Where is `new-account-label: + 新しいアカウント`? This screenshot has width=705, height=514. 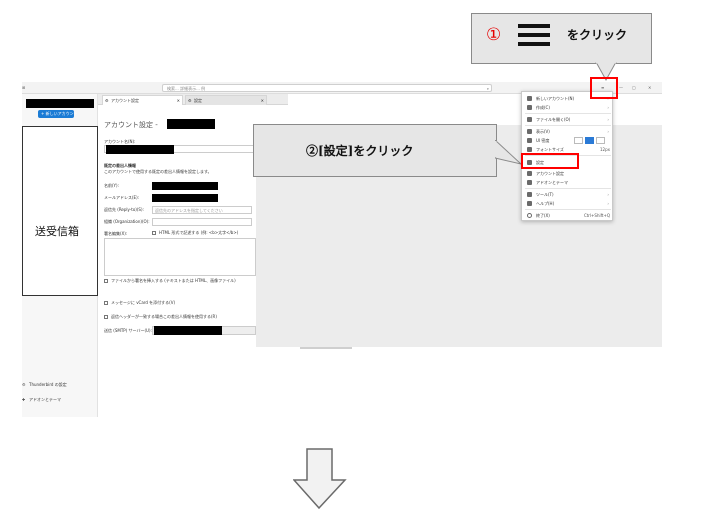 new-account-label: + 新しいアカウント is located at coordinates (59, 113).